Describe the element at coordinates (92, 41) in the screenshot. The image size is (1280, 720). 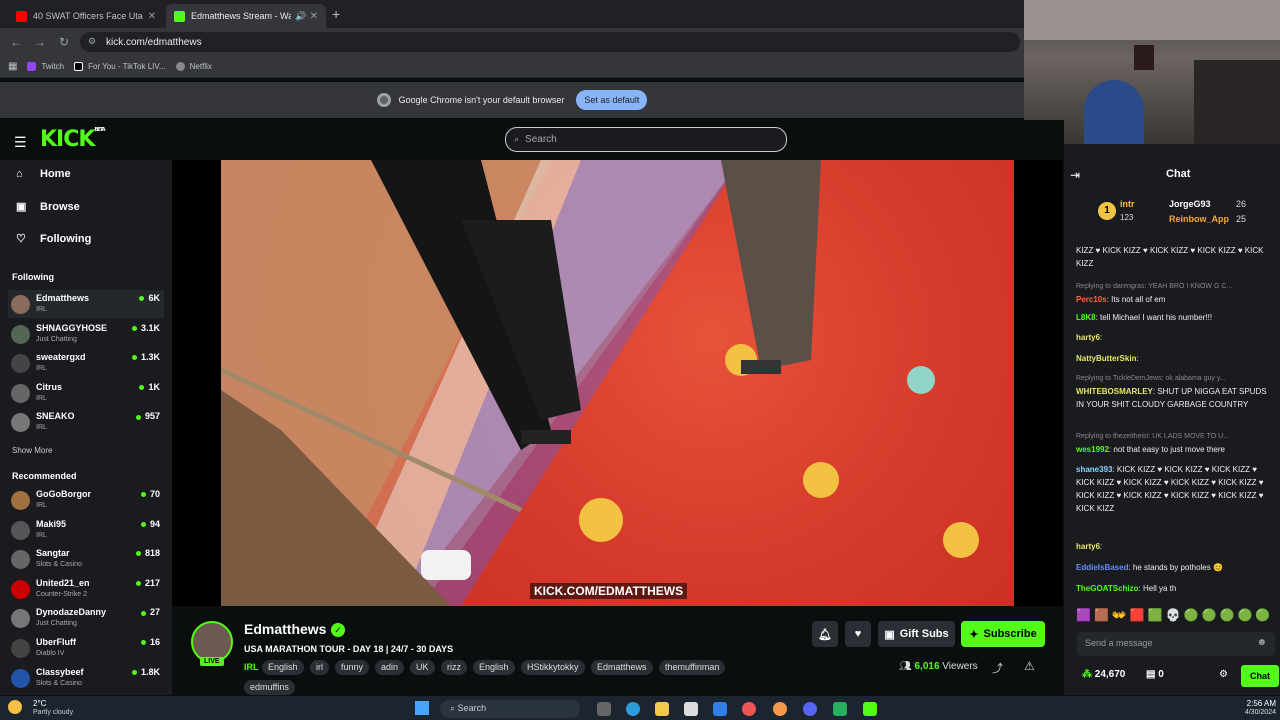
I see `site-info-icon: ⚙` at that location.